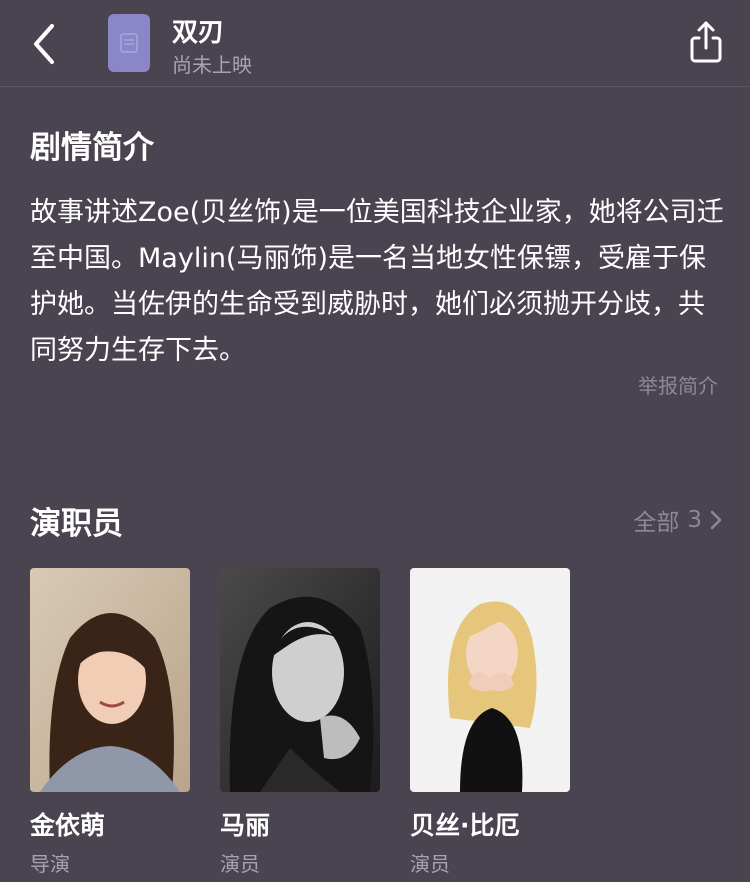  Describe the element at coordinates (68, 825) in the screenshot. I see `cast-name: 金依萌` at that location.